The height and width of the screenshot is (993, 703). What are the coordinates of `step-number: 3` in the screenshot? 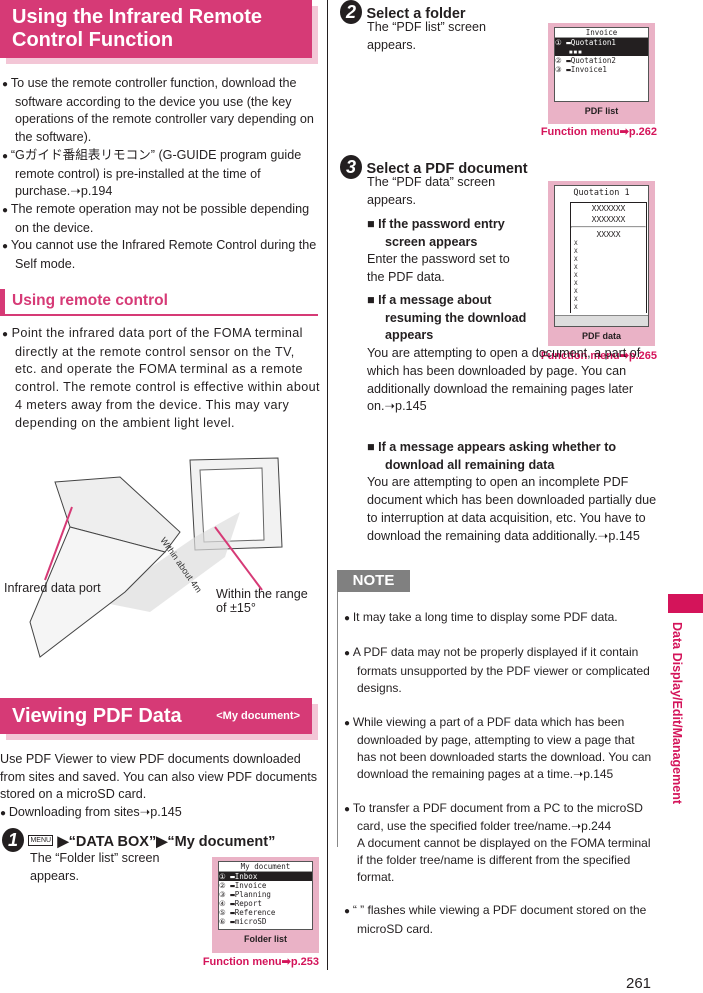 It's located at (351, 167).